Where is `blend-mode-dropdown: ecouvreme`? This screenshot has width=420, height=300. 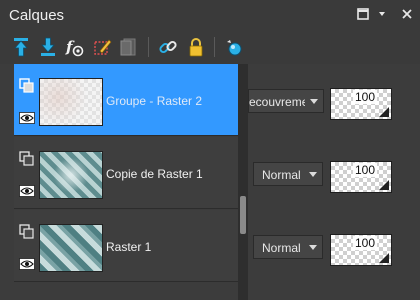 blend-mode-dropdown: ecouvreme is located at coordinates (286, 101).